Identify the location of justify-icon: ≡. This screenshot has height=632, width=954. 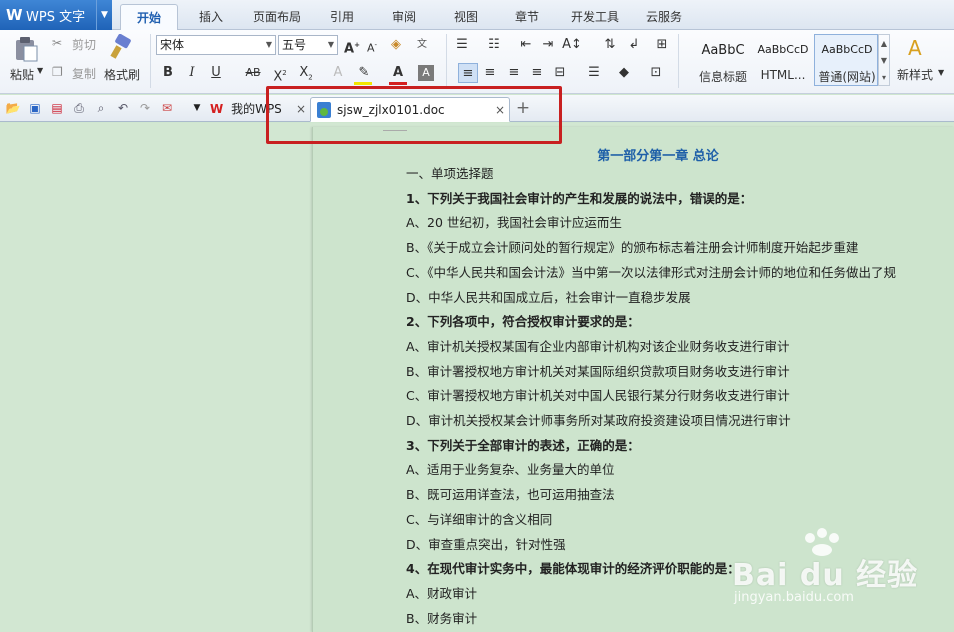
(537, 73).